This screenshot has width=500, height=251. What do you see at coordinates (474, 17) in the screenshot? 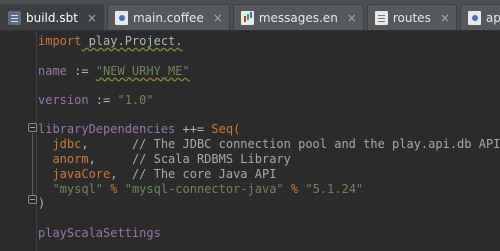
I see `application-file-icon` at bounding box center [474, 17].